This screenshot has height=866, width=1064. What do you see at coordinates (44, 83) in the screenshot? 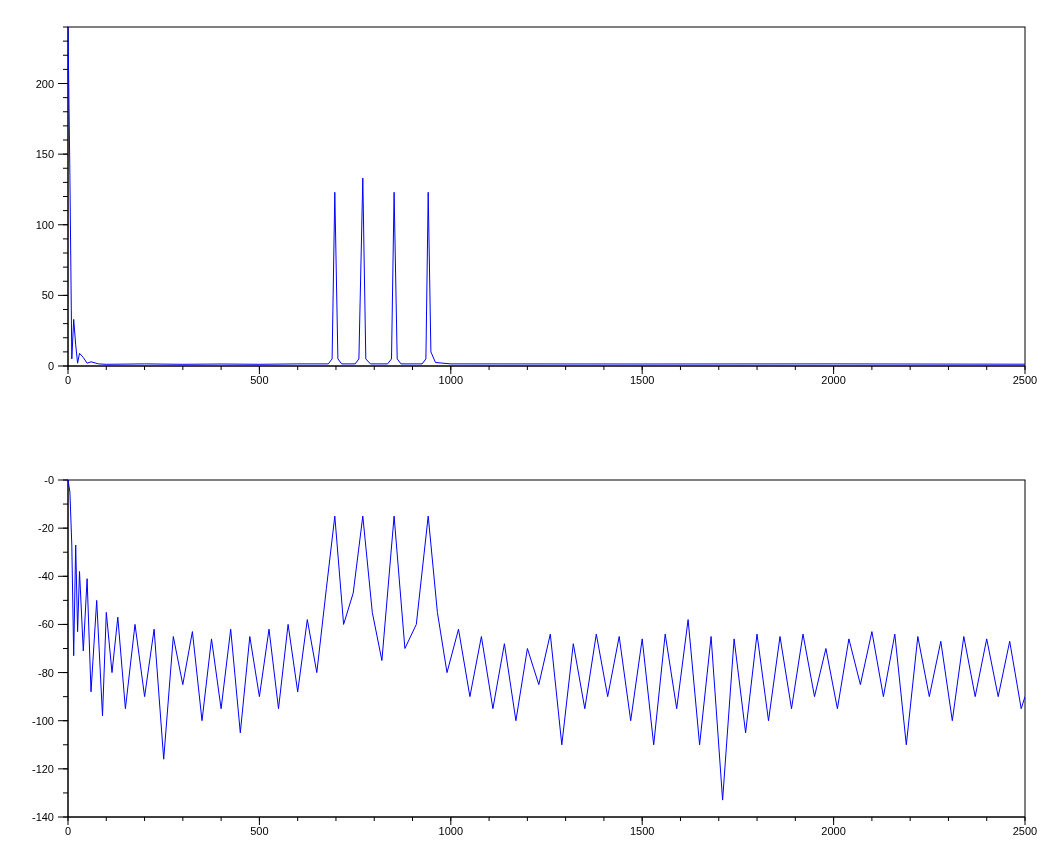
I see `tick-label: 200` at bounding box center [44, 83].